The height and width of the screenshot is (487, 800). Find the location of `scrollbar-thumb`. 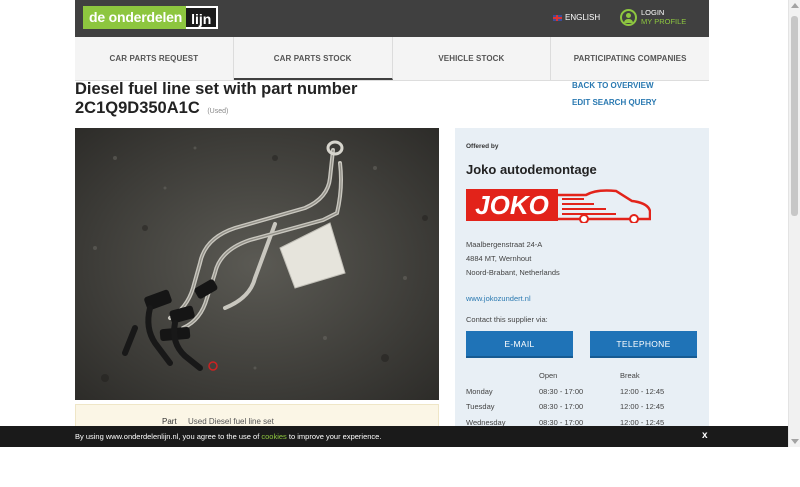

scrollbar-thumb is located at coordinates (794, 116).